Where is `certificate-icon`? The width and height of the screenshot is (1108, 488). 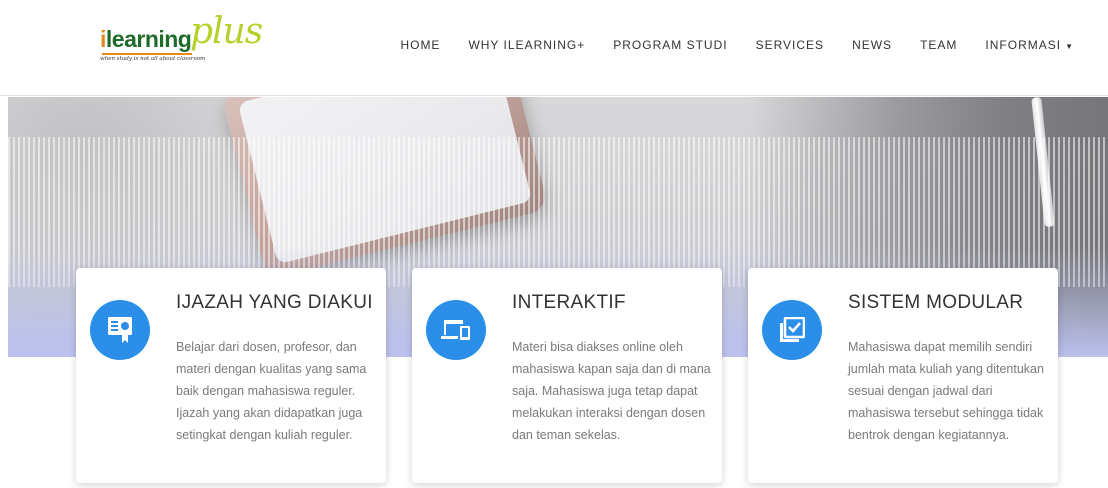 certificate-icon is located at coordinates (120, 330).